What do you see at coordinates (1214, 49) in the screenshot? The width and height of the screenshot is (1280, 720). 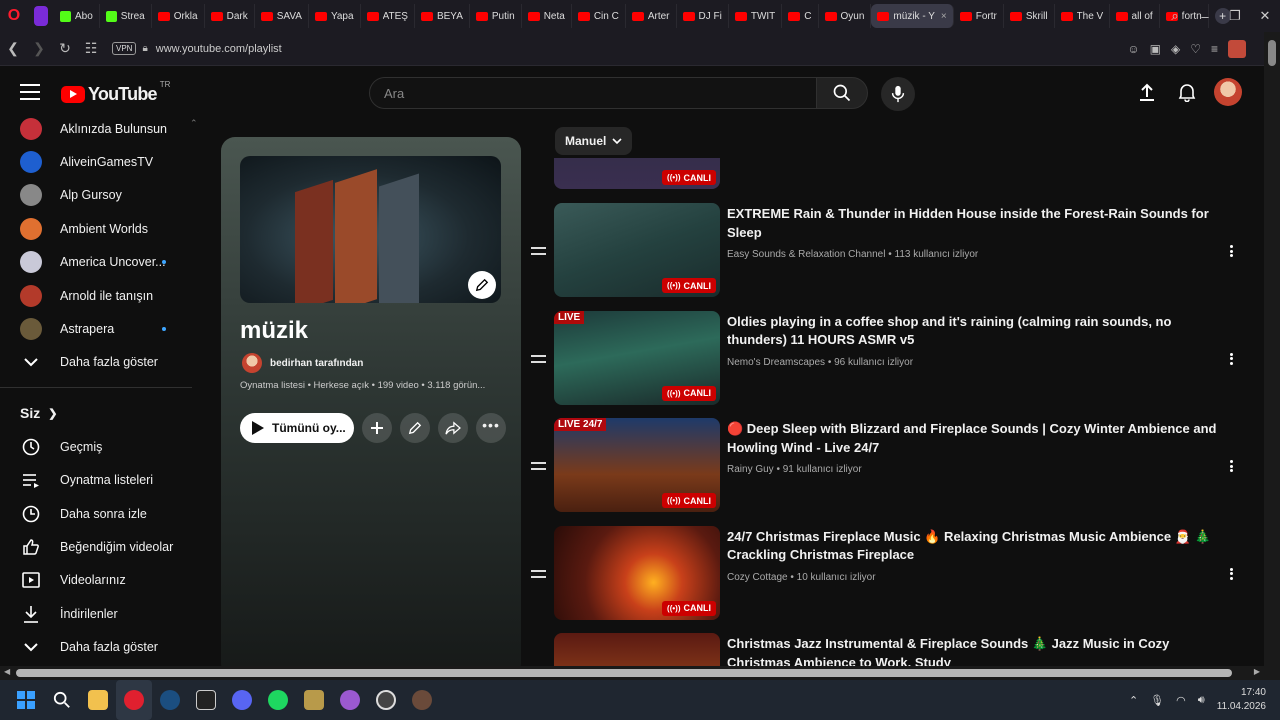 I see `menu-lines-icon: ≡` at bounding box center [1214, 49].